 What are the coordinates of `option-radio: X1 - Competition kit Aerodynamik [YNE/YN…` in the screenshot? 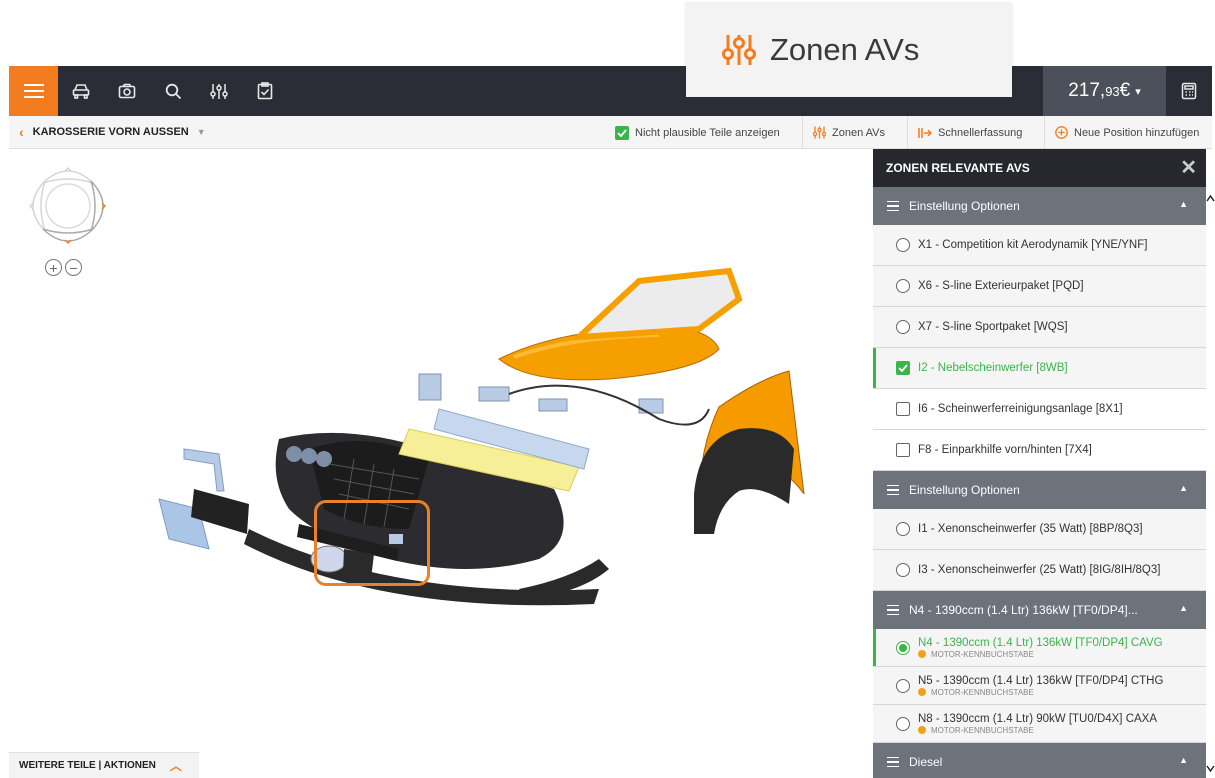 It's located at (1039, 245).